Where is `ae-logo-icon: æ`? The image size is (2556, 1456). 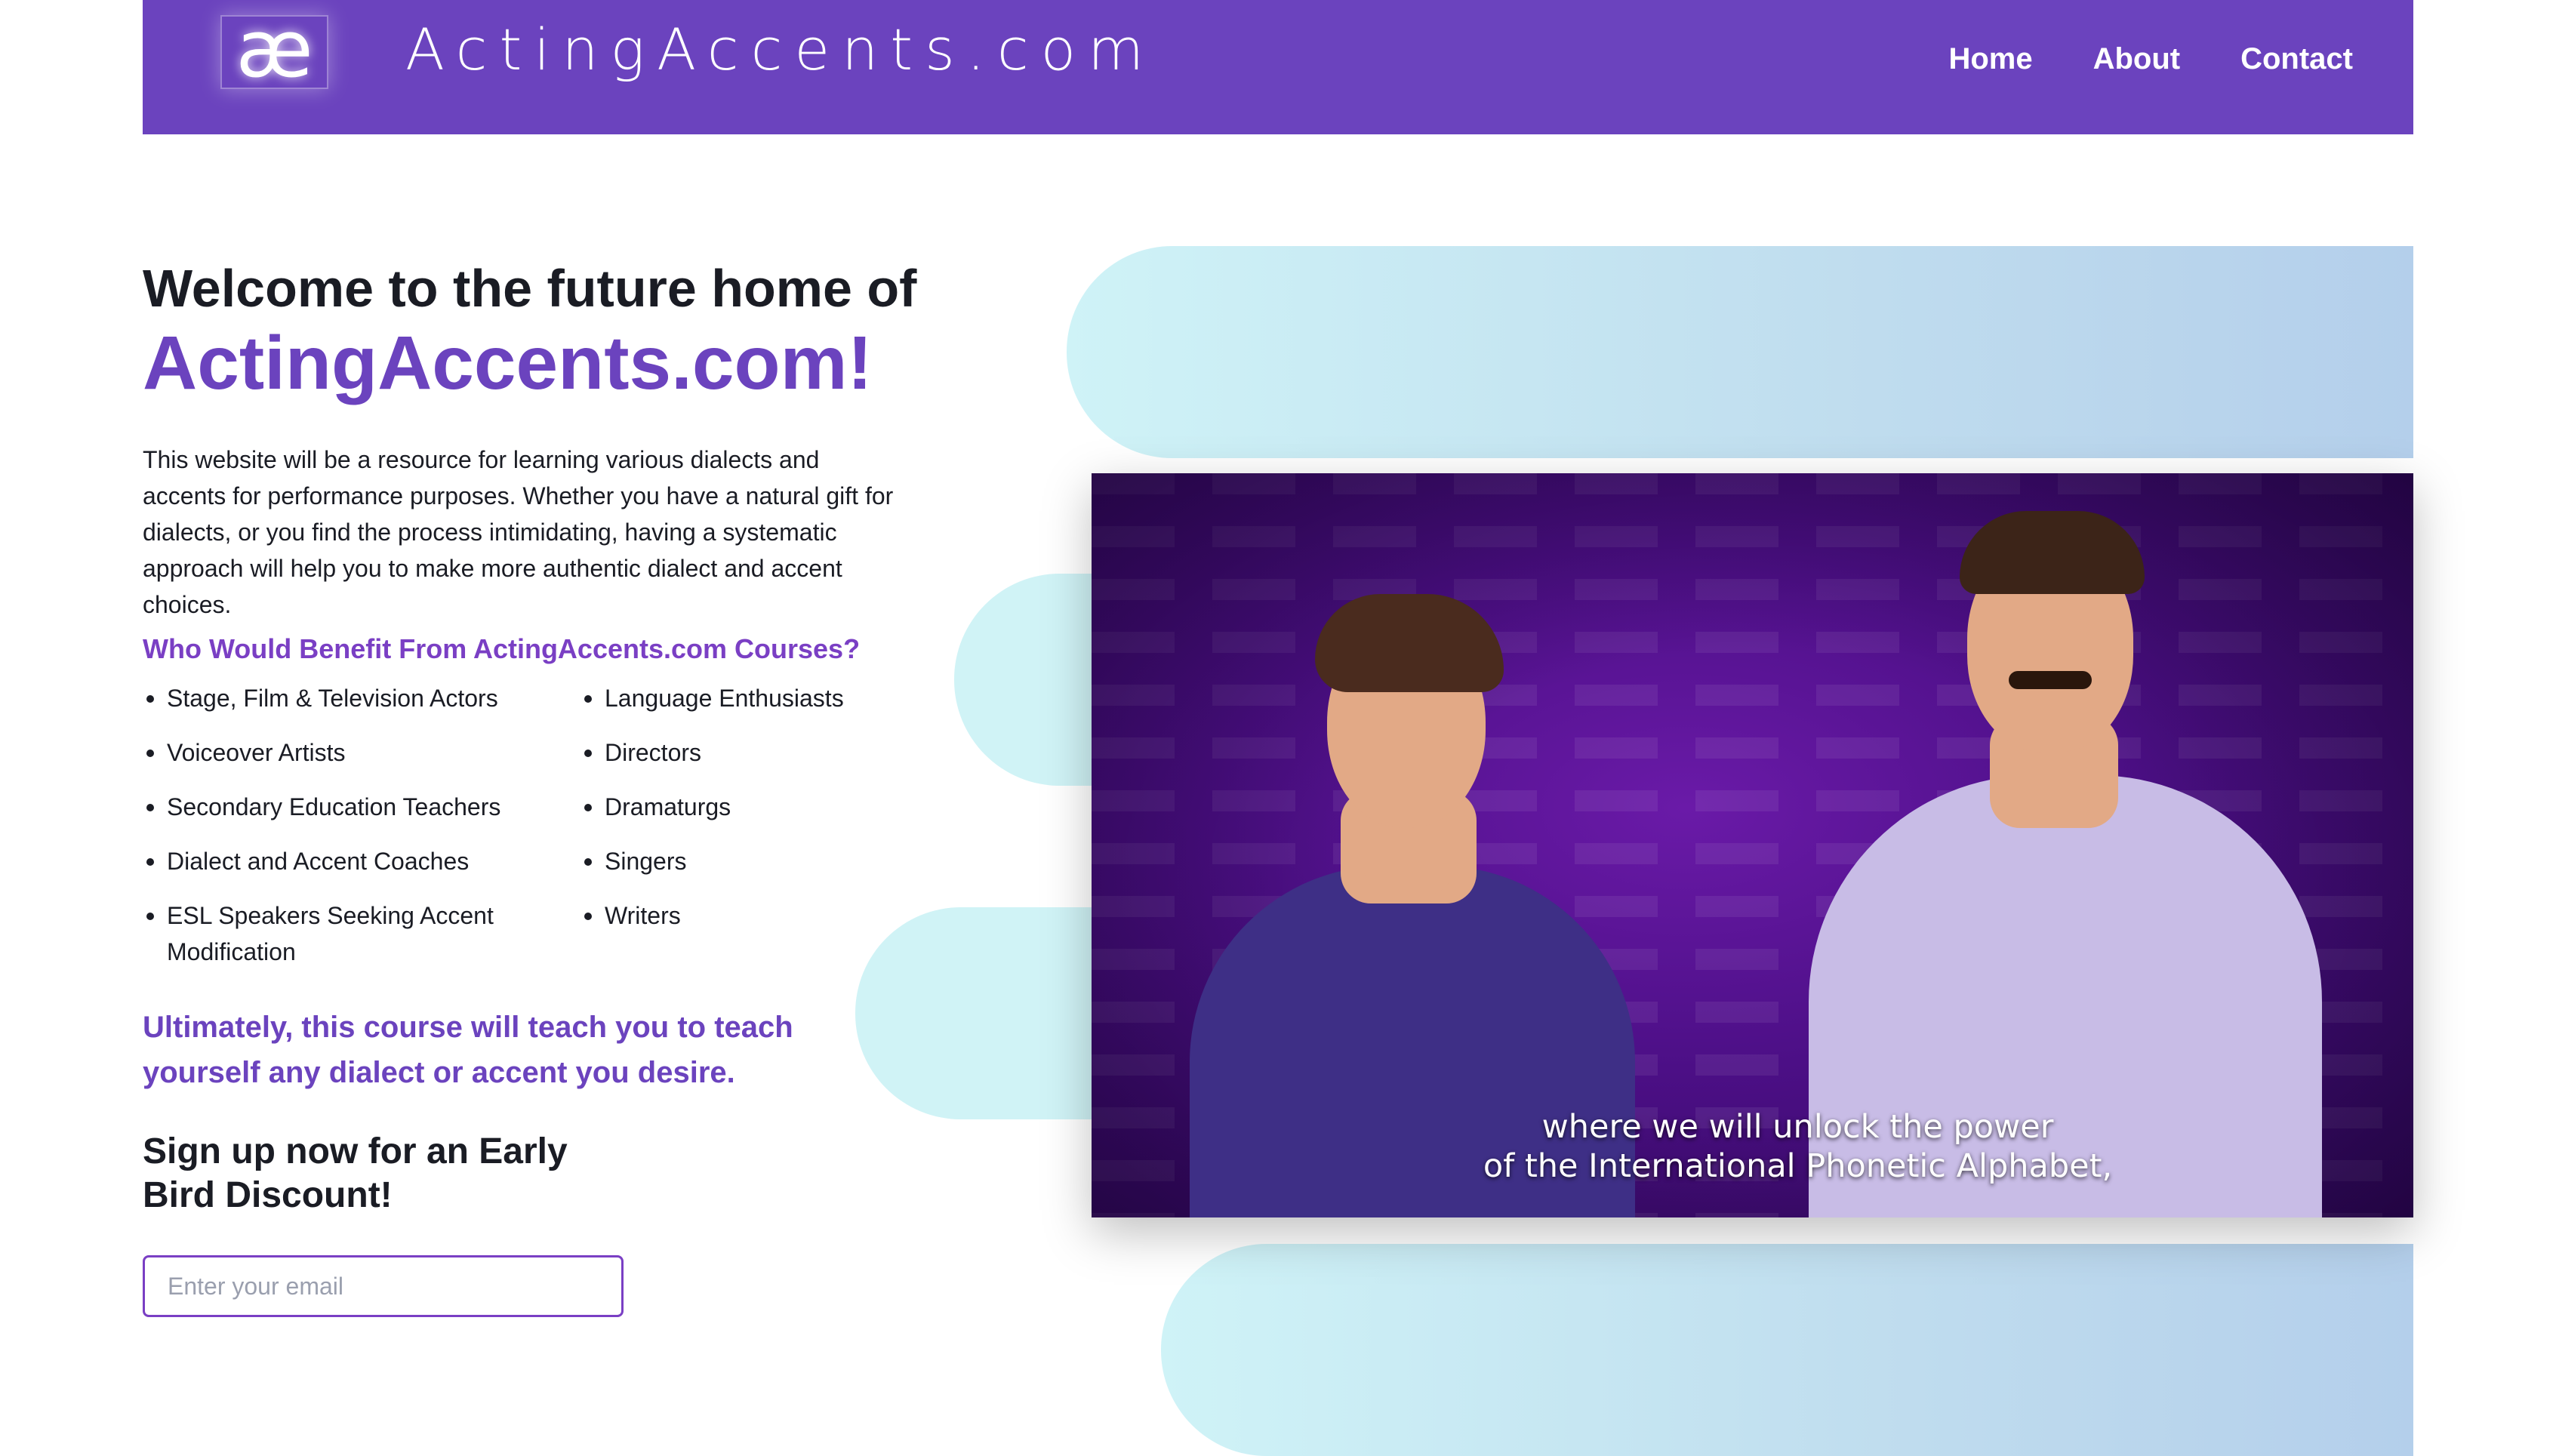
ae-logo-icon: æ is located at coordinates (274, 49).